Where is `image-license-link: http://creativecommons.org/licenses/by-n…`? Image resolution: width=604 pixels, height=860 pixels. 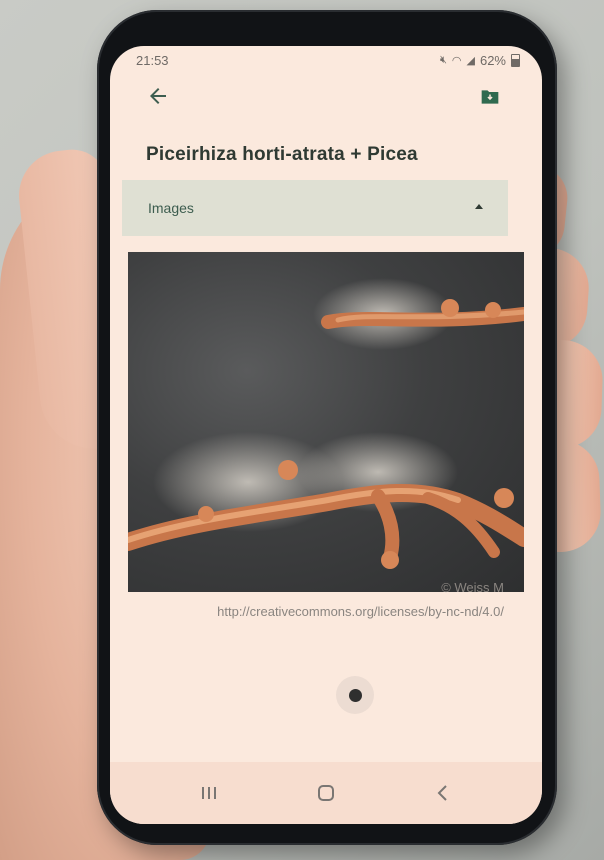 image-license-link: http://creativecommons.org/licenses/by-n… is located at coordinates (344, 612).